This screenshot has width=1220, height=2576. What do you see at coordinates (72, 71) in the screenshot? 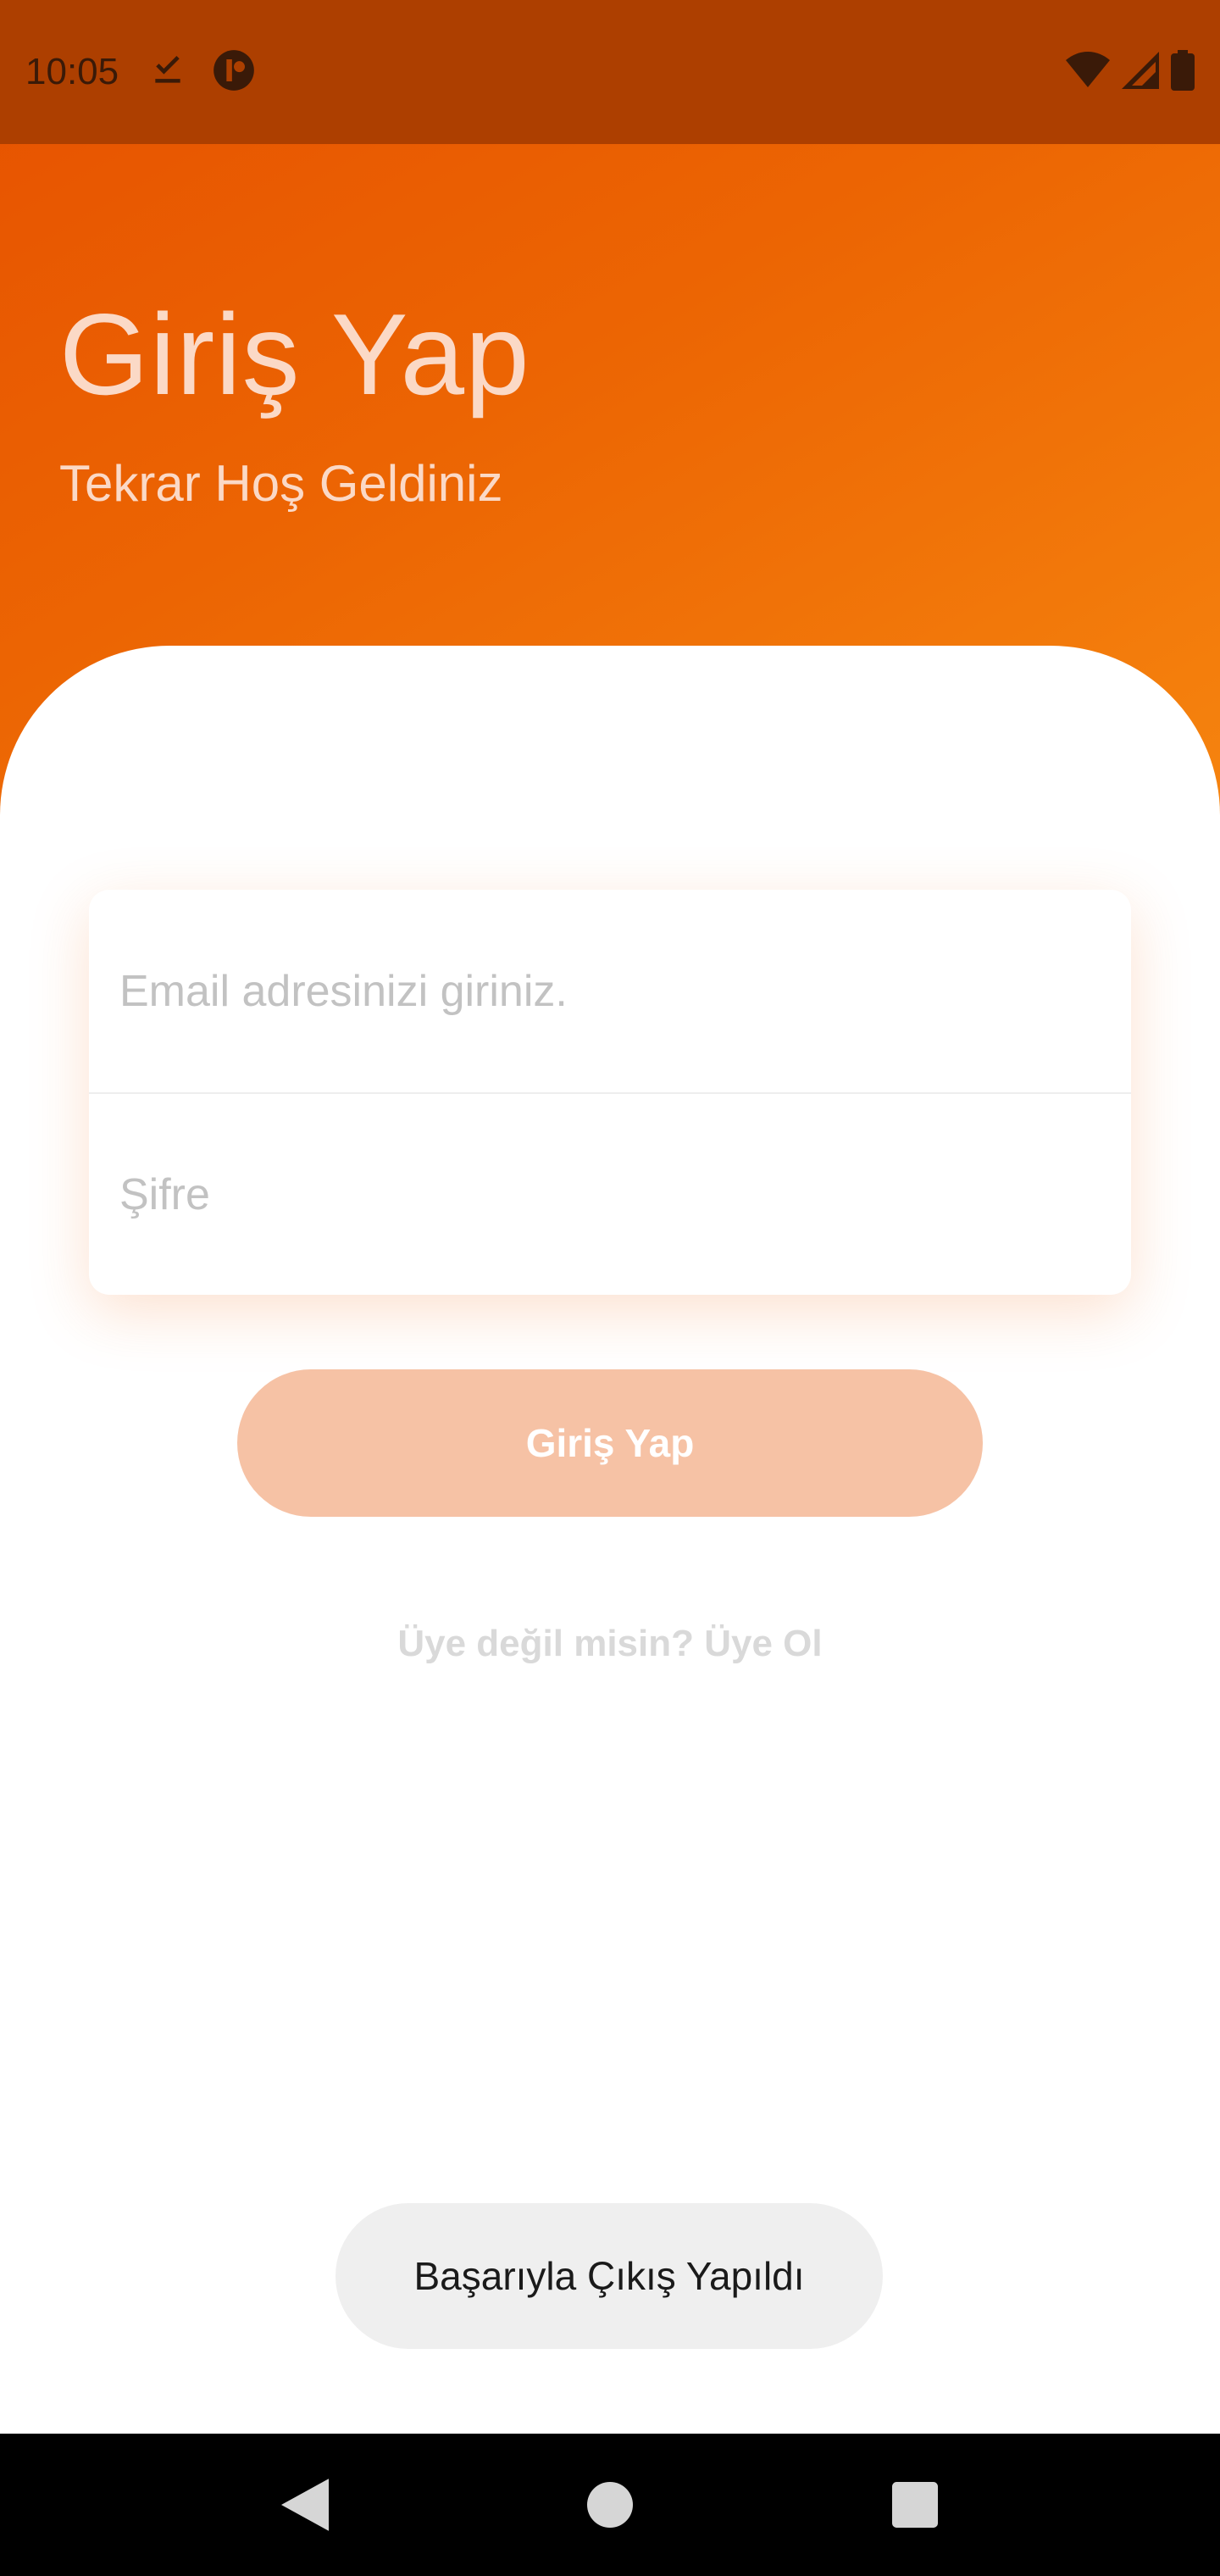
I see `status-time: 10:05` at bounding box center [72, 71].